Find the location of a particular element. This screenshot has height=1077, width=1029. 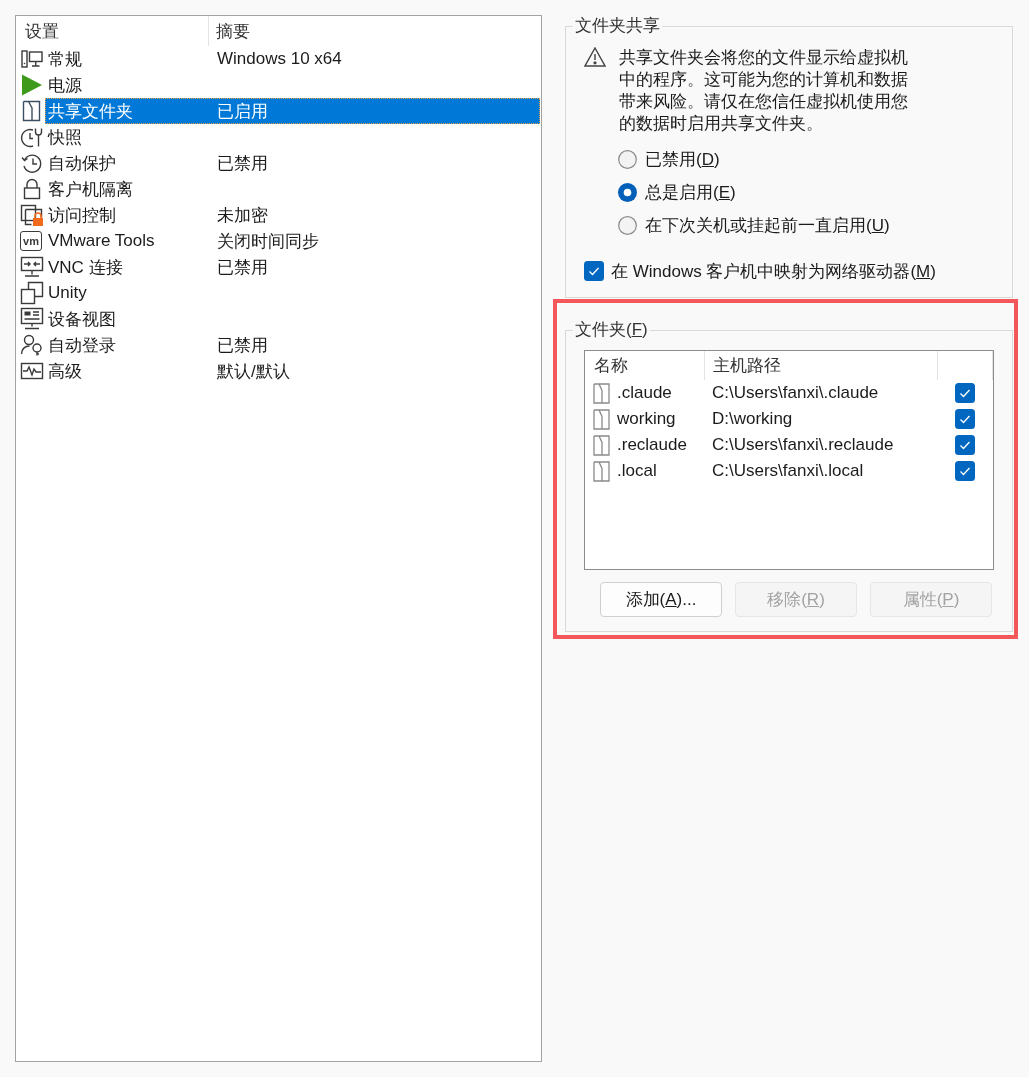

setting-name: 设备视图 is located at coordinates (82, 319).